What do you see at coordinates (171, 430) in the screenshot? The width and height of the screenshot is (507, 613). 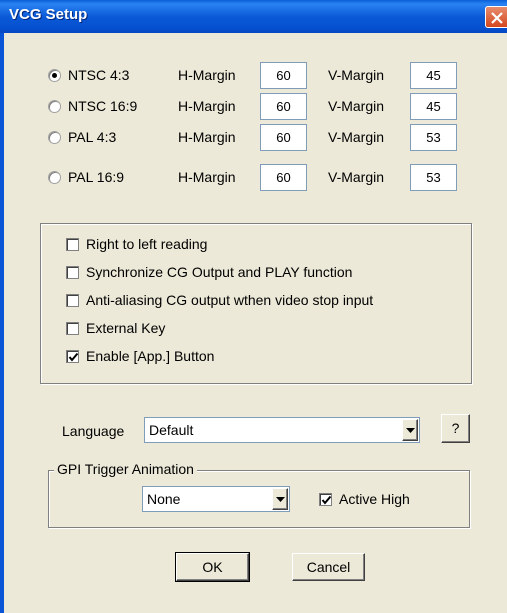 I see `language-value: Default` at bounding box center [171, 430].